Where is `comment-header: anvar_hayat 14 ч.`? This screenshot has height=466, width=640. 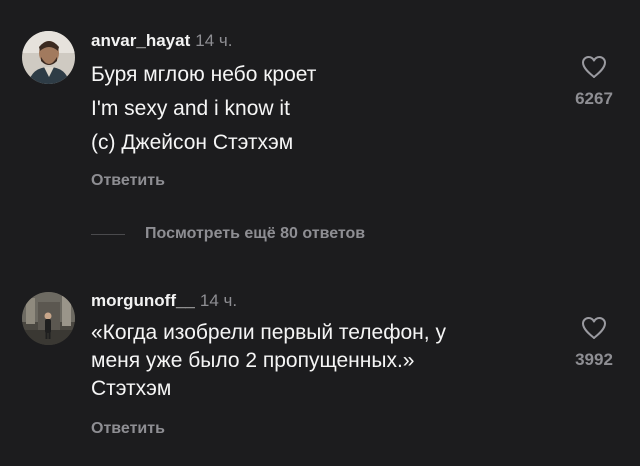
comment-header: anvar_hayat 14 ч. is located at coordinates (161, 41).